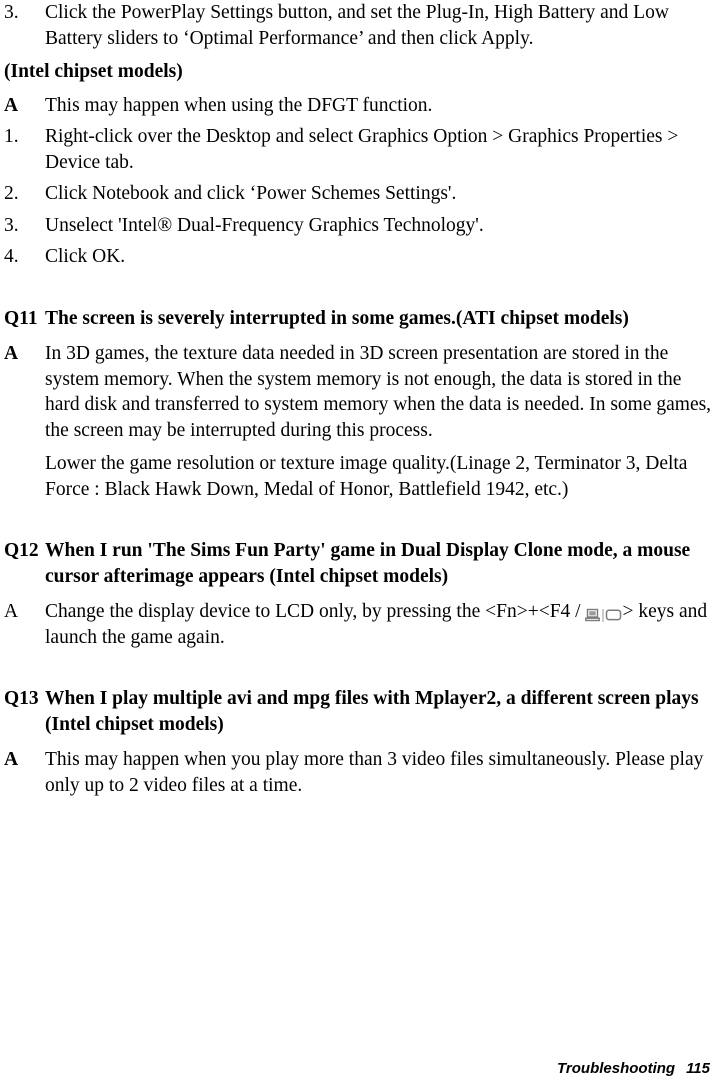 This screenshot has height=1090, width=716. I want to click on question-marker: Q13, so click(21, 698).